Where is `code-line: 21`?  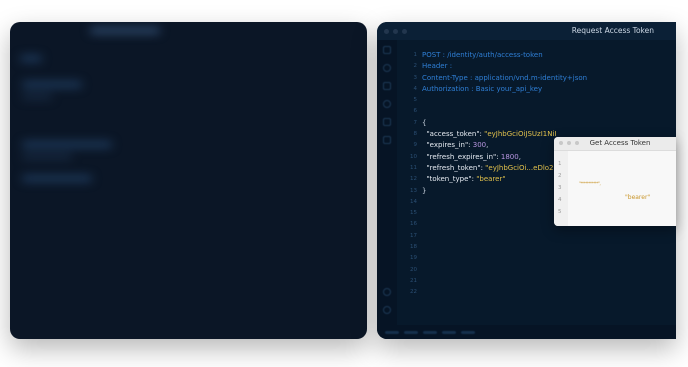 code-line: 21 is located at coordinates (536, 281).